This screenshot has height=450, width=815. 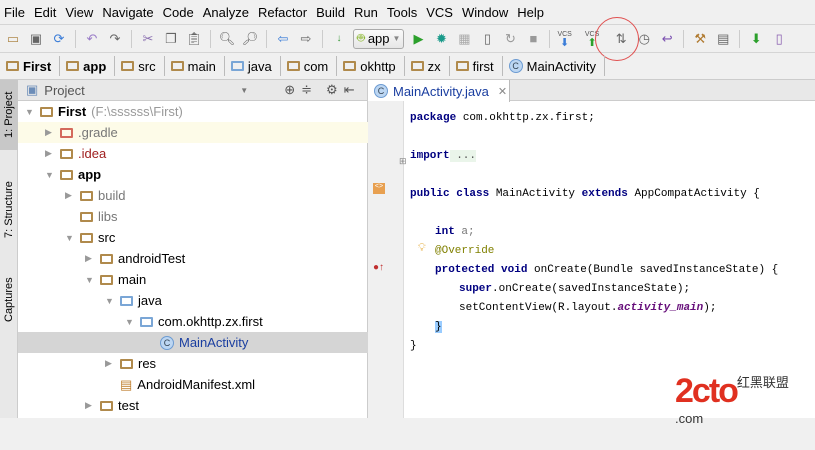 I want to click on open-folder-icon: ▭, so click(x=13, y=39).